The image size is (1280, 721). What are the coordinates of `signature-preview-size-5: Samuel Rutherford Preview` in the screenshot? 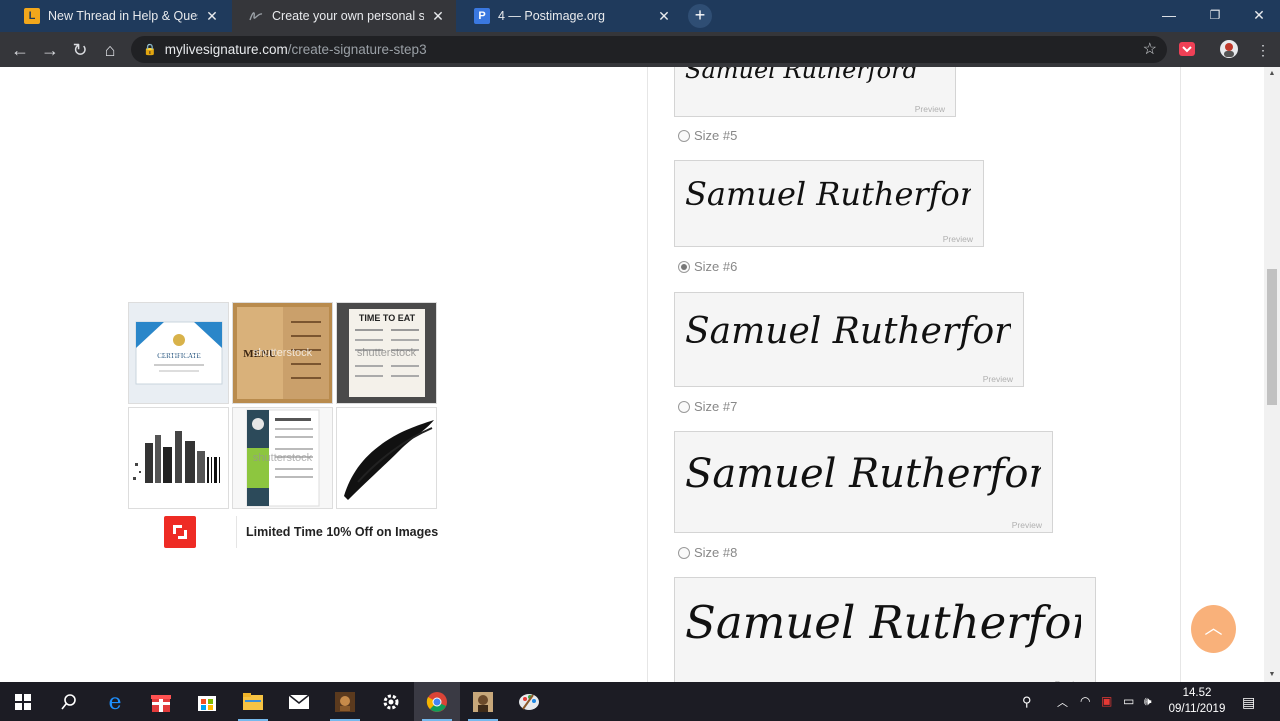 It's located at (829, 203).